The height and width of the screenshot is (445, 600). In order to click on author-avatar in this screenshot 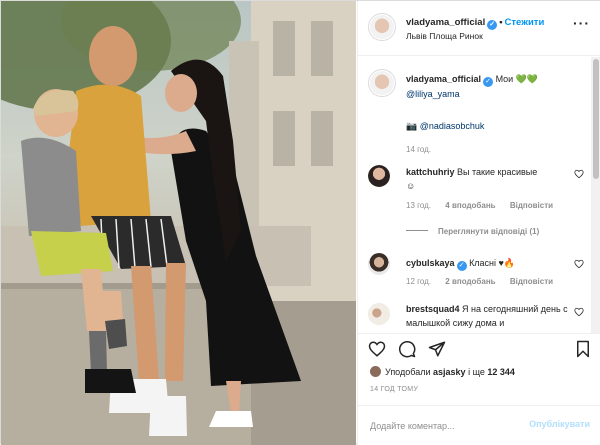, I will do `click(382, 27)`.